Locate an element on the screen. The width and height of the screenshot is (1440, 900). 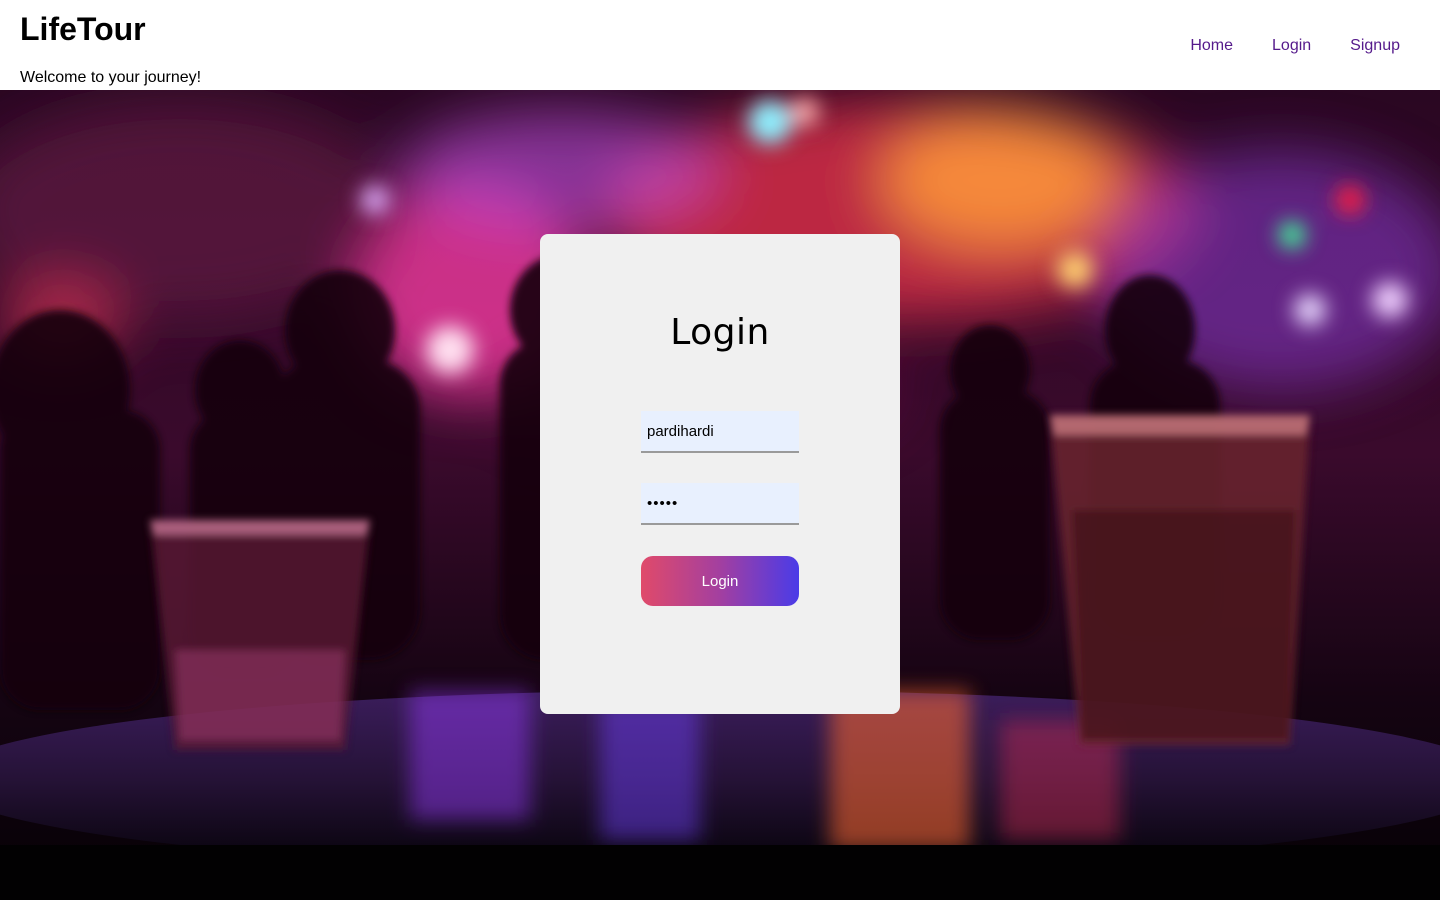
password-field is located at coordinates (720, 504).